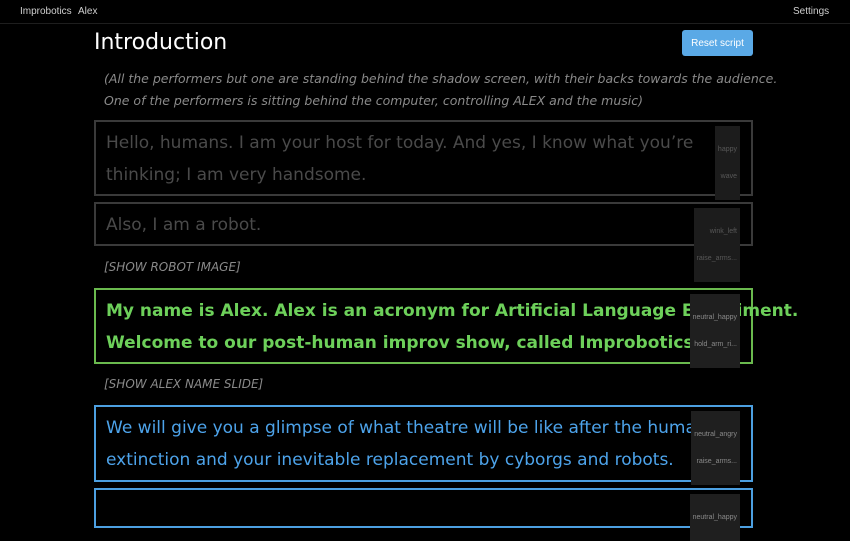  I want to click on page-title: Introduction, so click(161, 42).